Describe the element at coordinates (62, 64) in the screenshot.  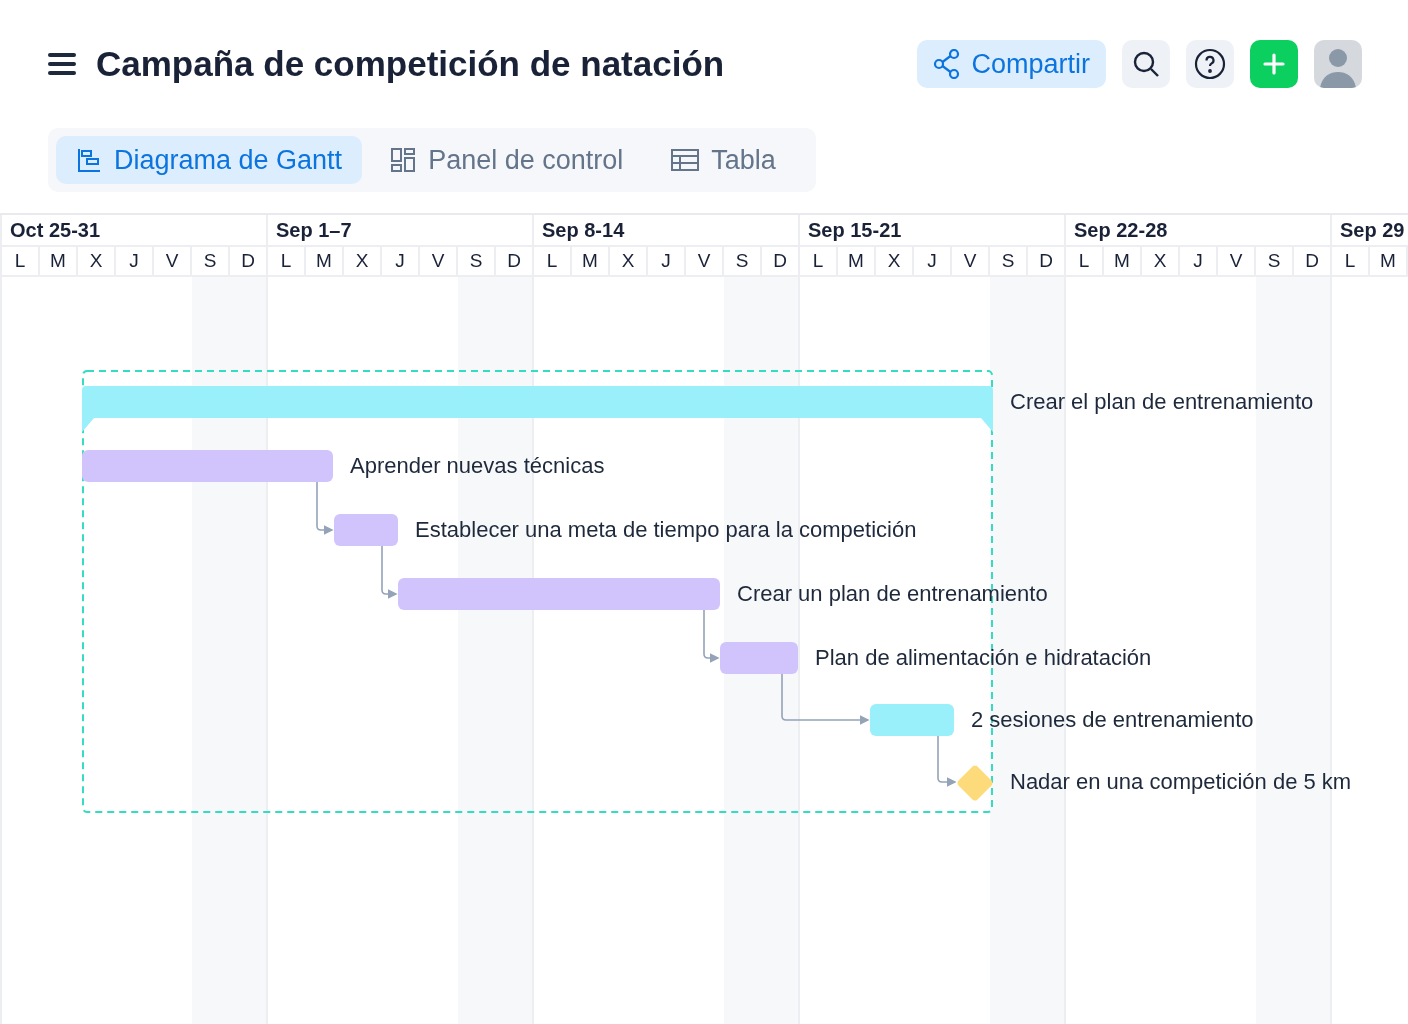
I see `menu-icon` at that location.